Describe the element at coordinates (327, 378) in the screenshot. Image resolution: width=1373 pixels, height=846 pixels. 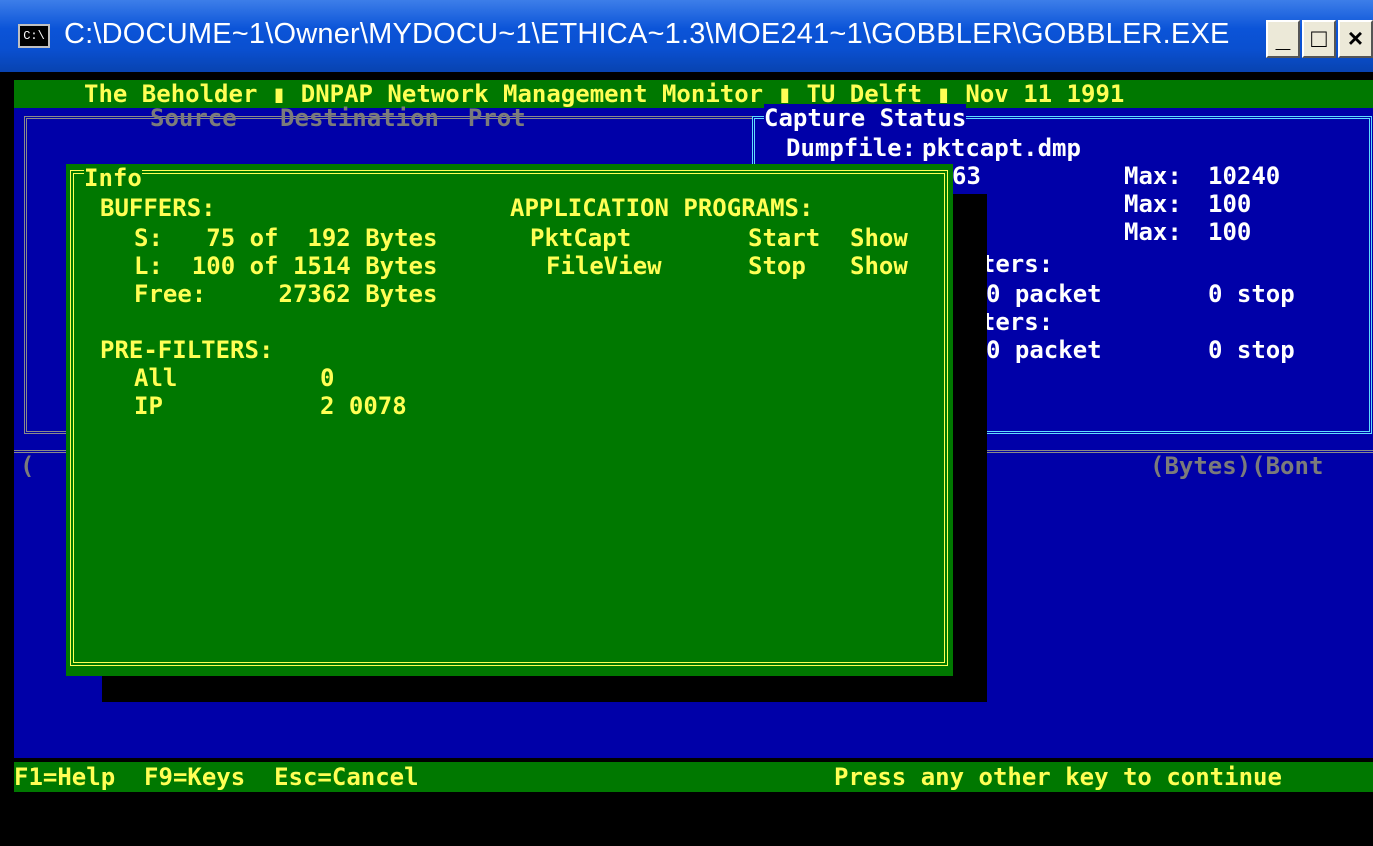
I see `prefilter-all-value: 0` at that location.